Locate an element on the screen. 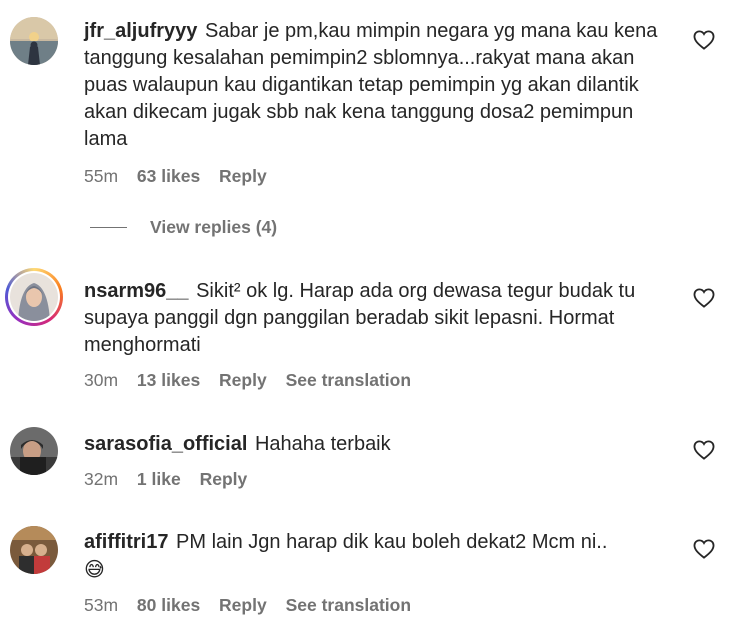 Image resolution: width=730 pixels, height=638 pixels. comment-text: Hahaha terbaik is located at coordinates (322, 444).